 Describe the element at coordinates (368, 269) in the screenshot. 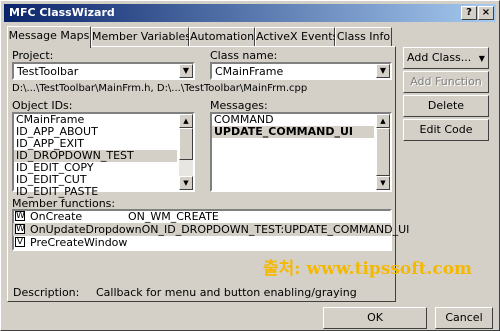

I see `watermark-text: 출처: www.tipssoft.com` at that location.